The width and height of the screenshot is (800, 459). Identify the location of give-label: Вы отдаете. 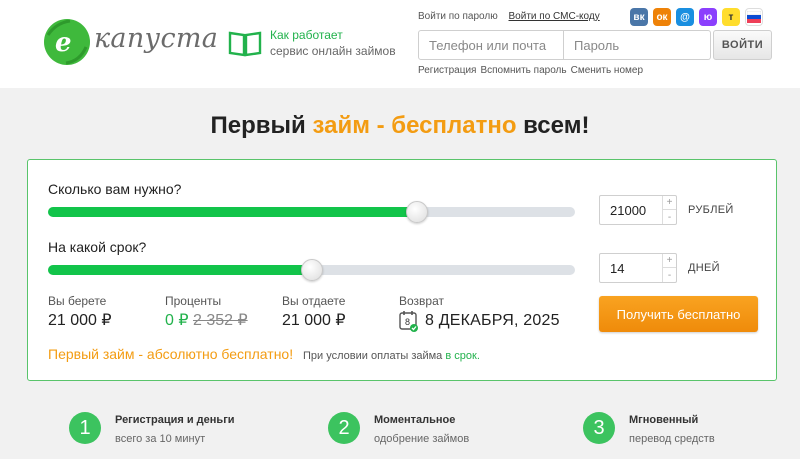
(314, 301).